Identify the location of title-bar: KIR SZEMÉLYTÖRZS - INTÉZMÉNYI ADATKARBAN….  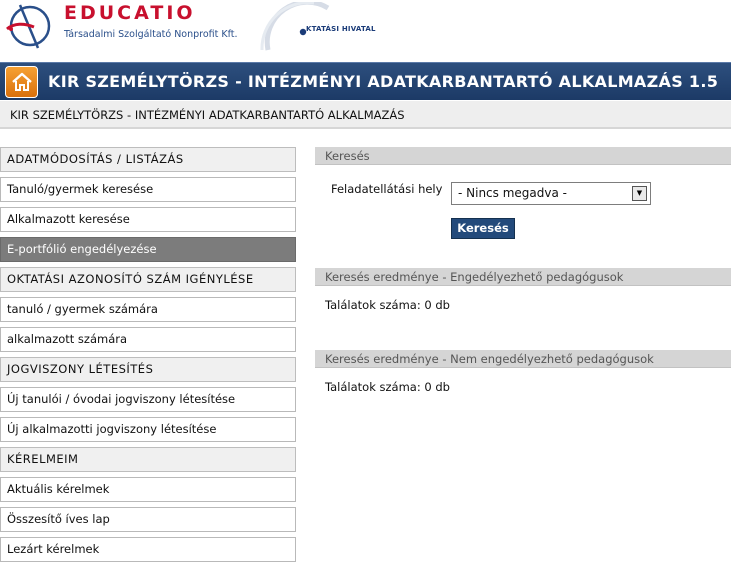
(365, 81).